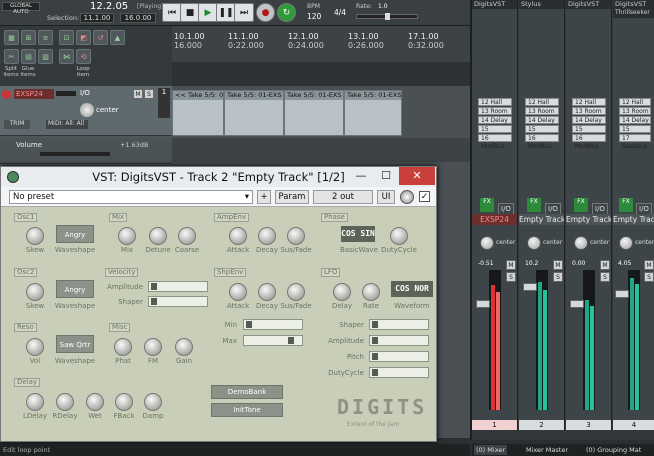 Image resolution: width=654 pixels, height=456 pixels. I want to click on bpm-value: 120, so click(314, 16).